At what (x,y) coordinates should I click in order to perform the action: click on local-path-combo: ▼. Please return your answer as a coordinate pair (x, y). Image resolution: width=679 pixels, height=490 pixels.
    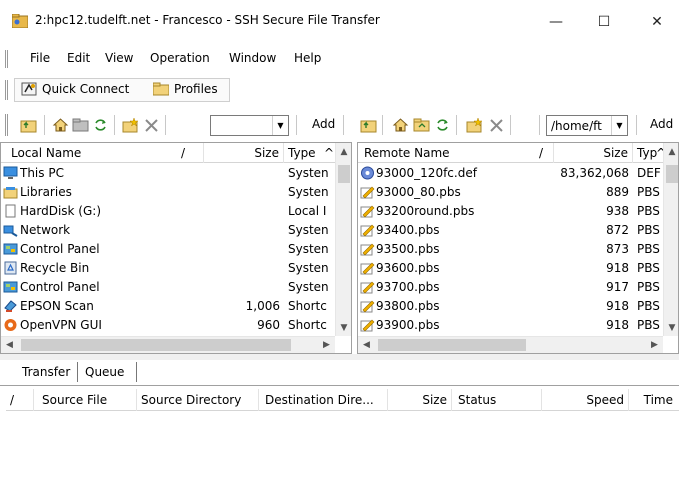
    Looking at the image, I should click on (249, 125).